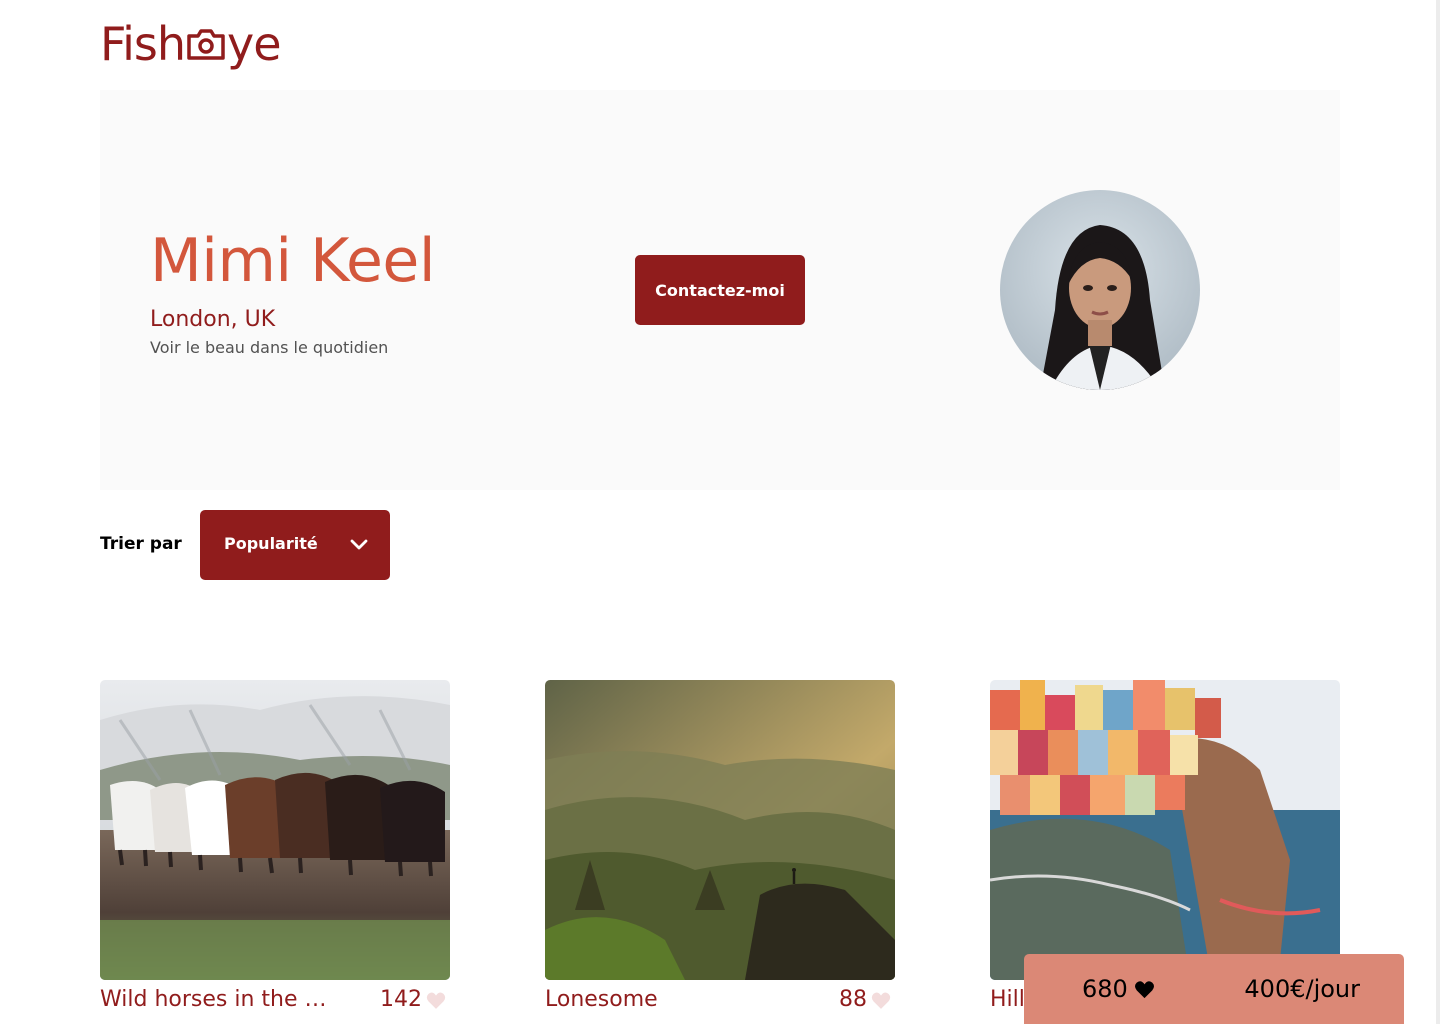  I want to click on media-title: Lonesome, so click(601, 999).